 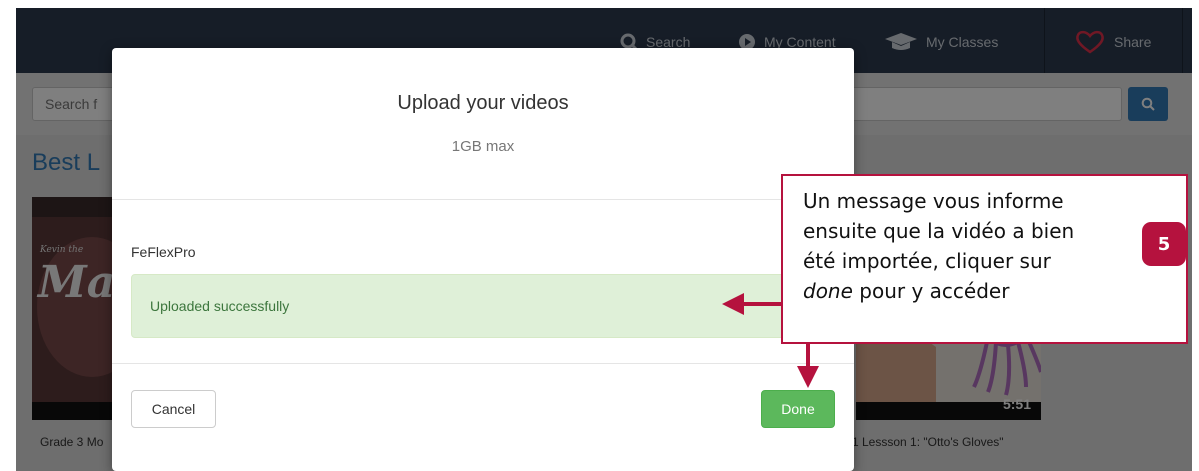 I want to click on done-button: Done, so click(x=798, y=409).